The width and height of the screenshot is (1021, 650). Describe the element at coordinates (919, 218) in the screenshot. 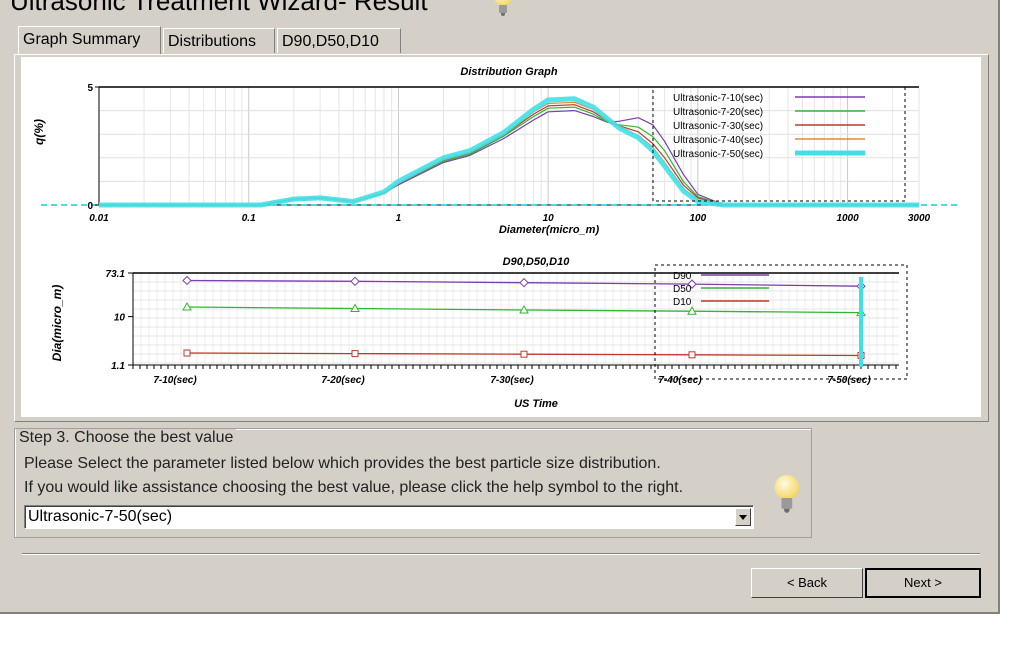

I see `x-tick-label: 3000` at that location.